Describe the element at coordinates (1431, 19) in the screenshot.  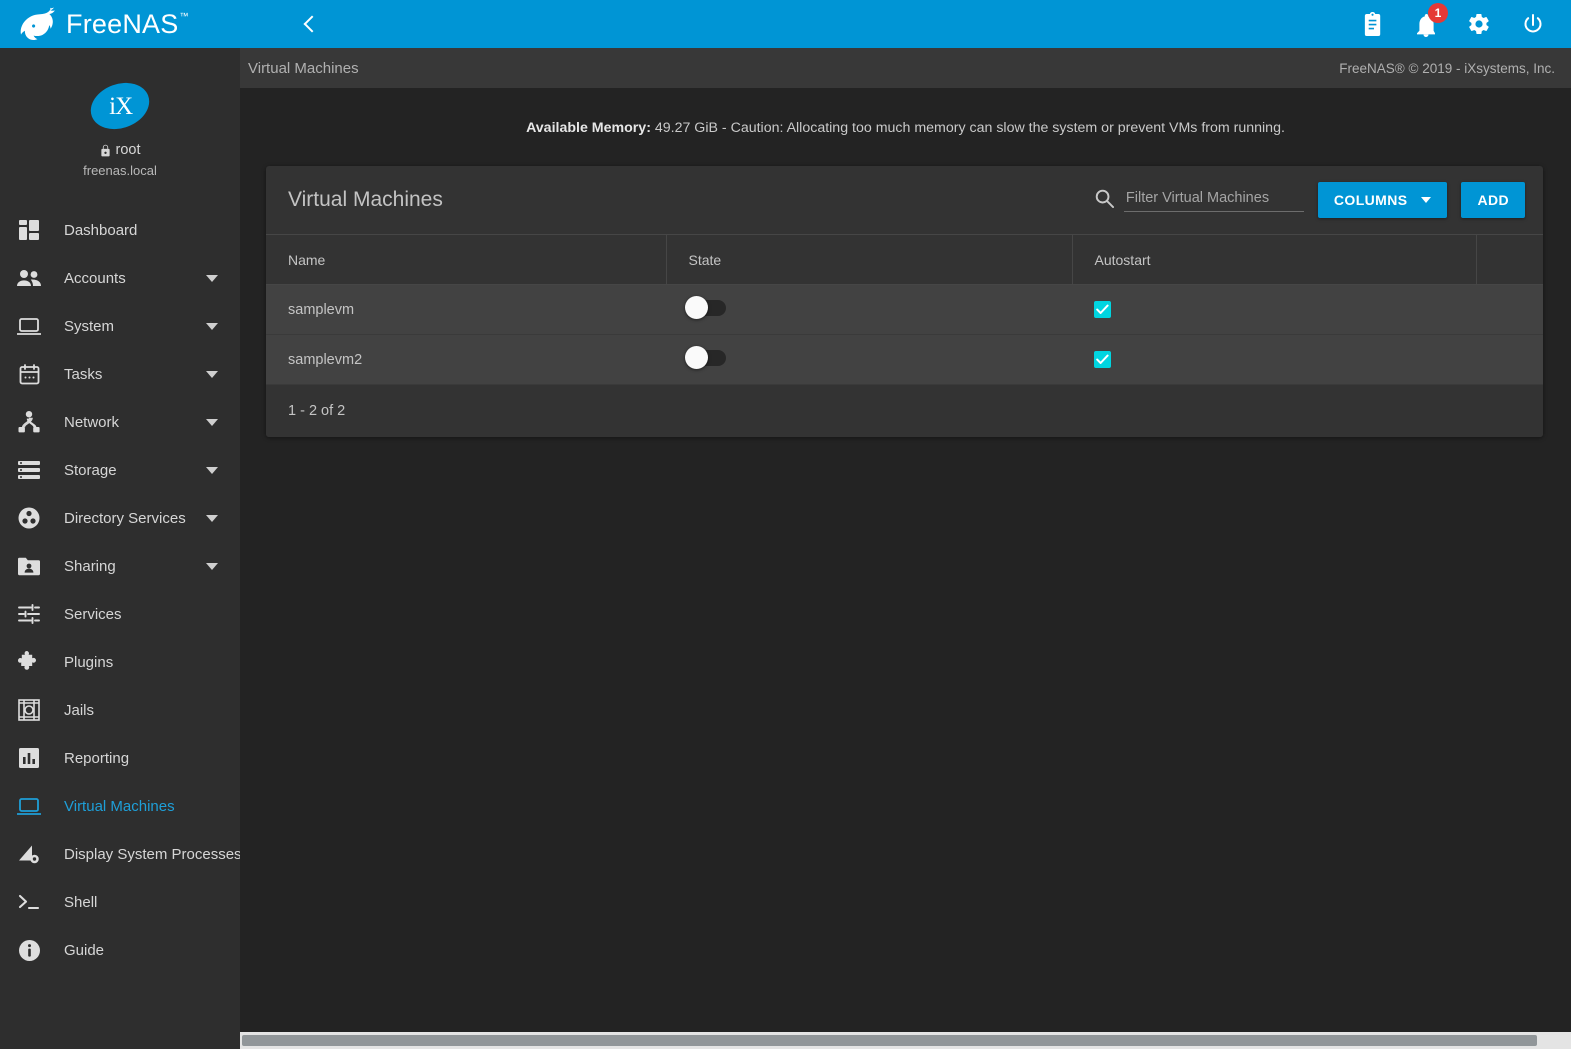
I see `bell-icon: 1` at that location.